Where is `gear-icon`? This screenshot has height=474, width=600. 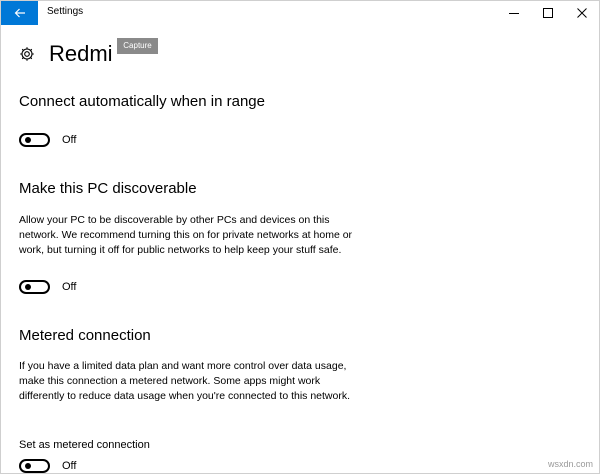
gear-icon is located at coordinates (27, 54).